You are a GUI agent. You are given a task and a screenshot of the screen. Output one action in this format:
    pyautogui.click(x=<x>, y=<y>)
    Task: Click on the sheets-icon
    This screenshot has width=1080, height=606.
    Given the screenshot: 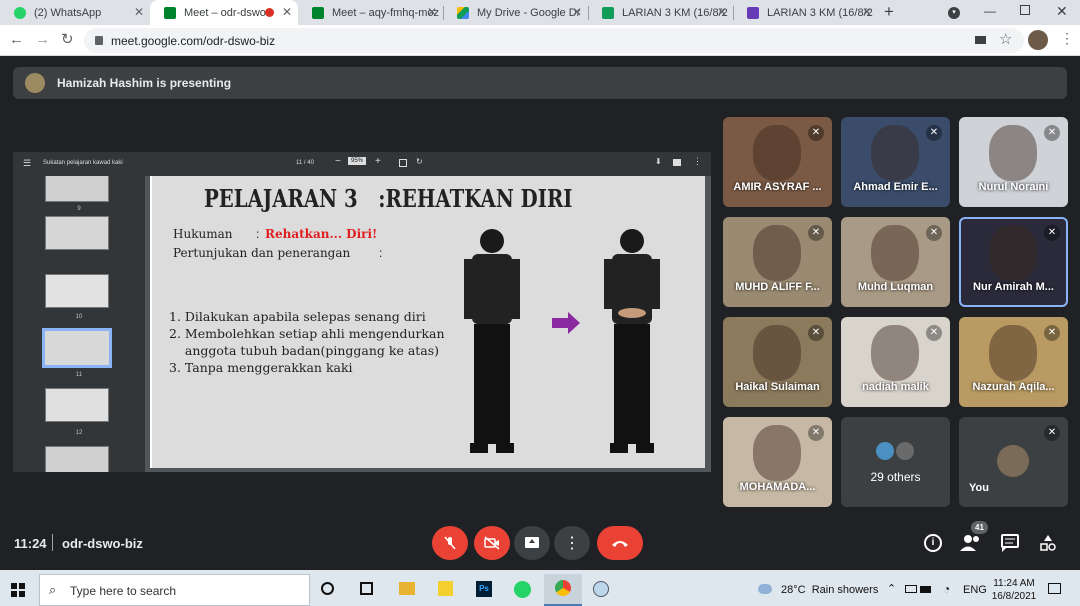 What is the action you would take?
    pyautogui.click(x=608, y=12)
    